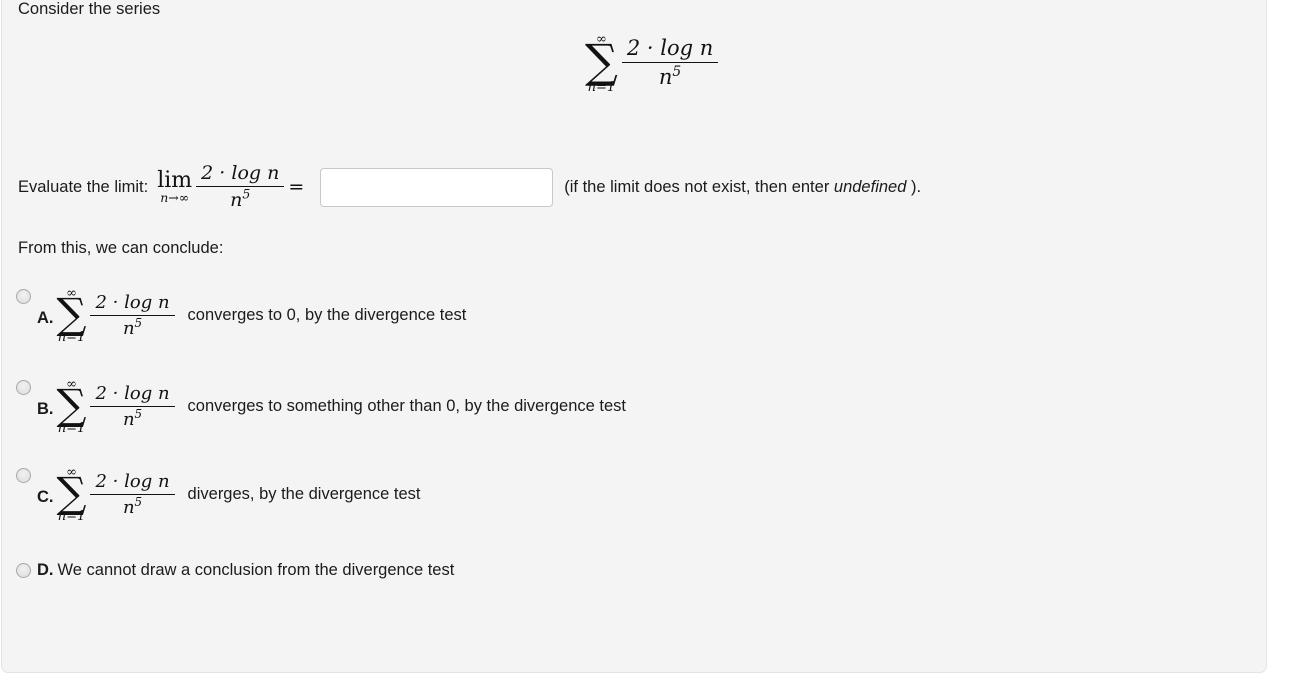 The height and width of the screenshot is (685, 1292). What do you see at coordinates (914, 186) in the screenshot?
I see `hint-after: ).` at bounding box center [914, 186].